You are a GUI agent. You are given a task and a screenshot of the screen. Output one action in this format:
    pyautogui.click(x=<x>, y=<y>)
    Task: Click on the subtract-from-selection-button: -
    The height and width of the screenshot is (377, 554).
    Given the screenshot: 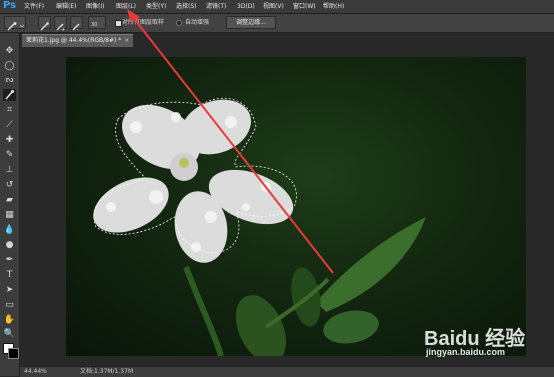 What is the action you would take?
    pyautogui.click(x=76, y=24)
    